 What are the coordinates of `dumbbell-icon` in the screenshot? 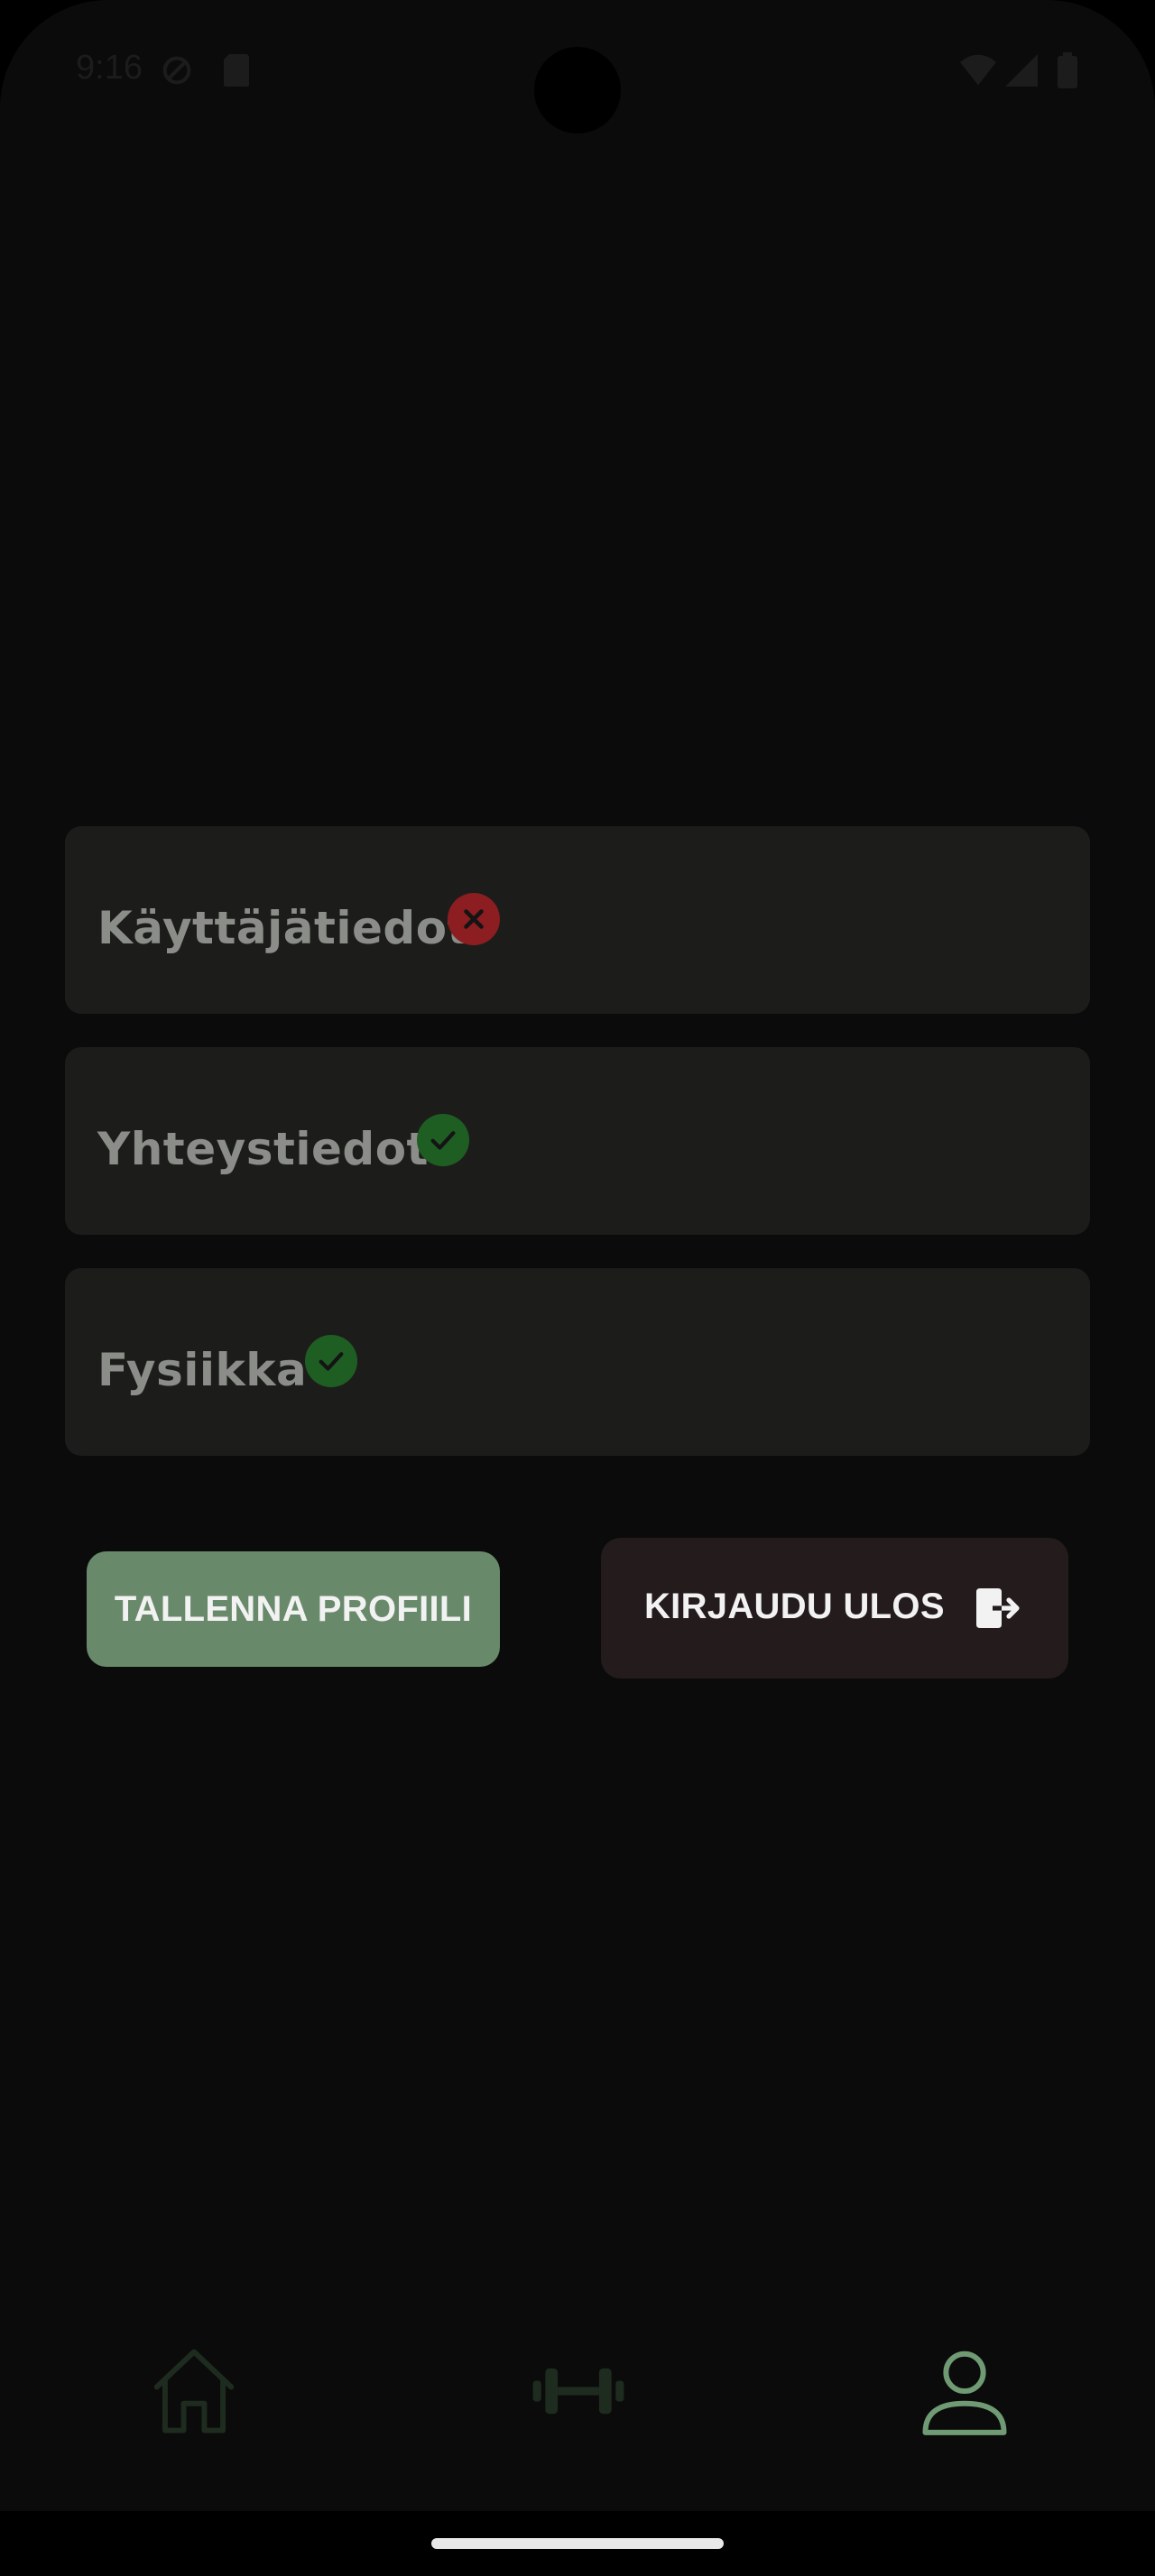 It's located at (578, 2391).